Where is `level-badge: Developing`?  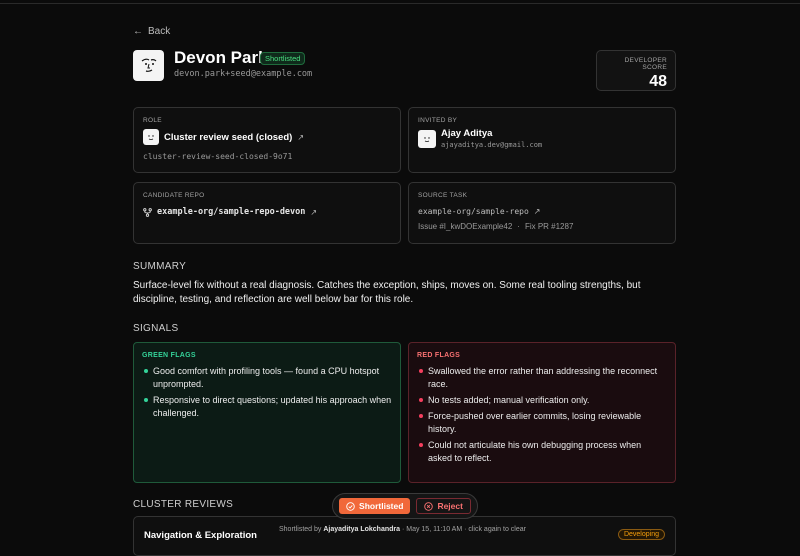
level-badge: Developing is located at coordinates (641, 534).